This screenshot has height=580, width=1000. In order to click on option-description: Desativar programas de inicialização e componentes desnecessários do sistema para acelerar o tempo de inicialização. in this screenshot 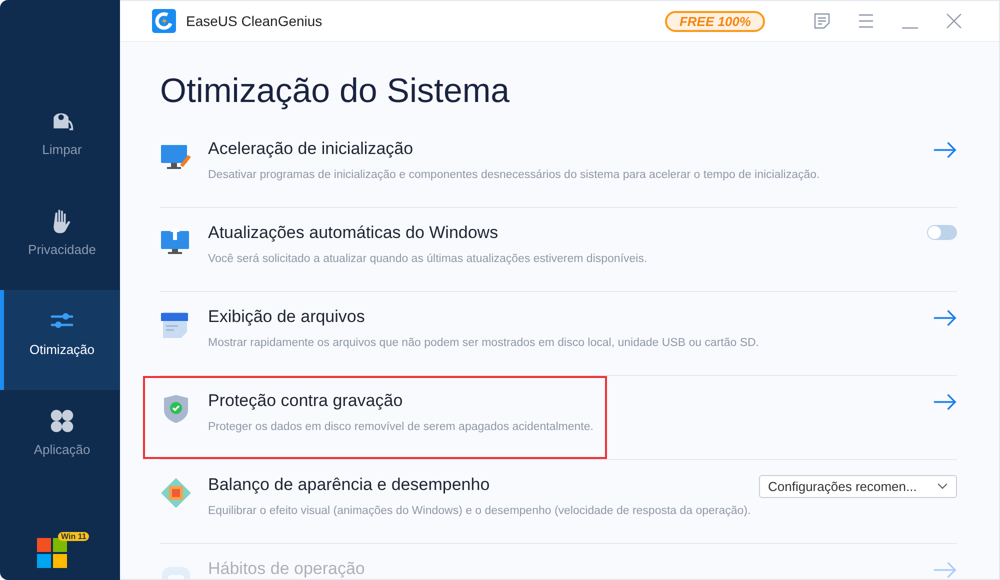, I will do `click(514, 175)`.